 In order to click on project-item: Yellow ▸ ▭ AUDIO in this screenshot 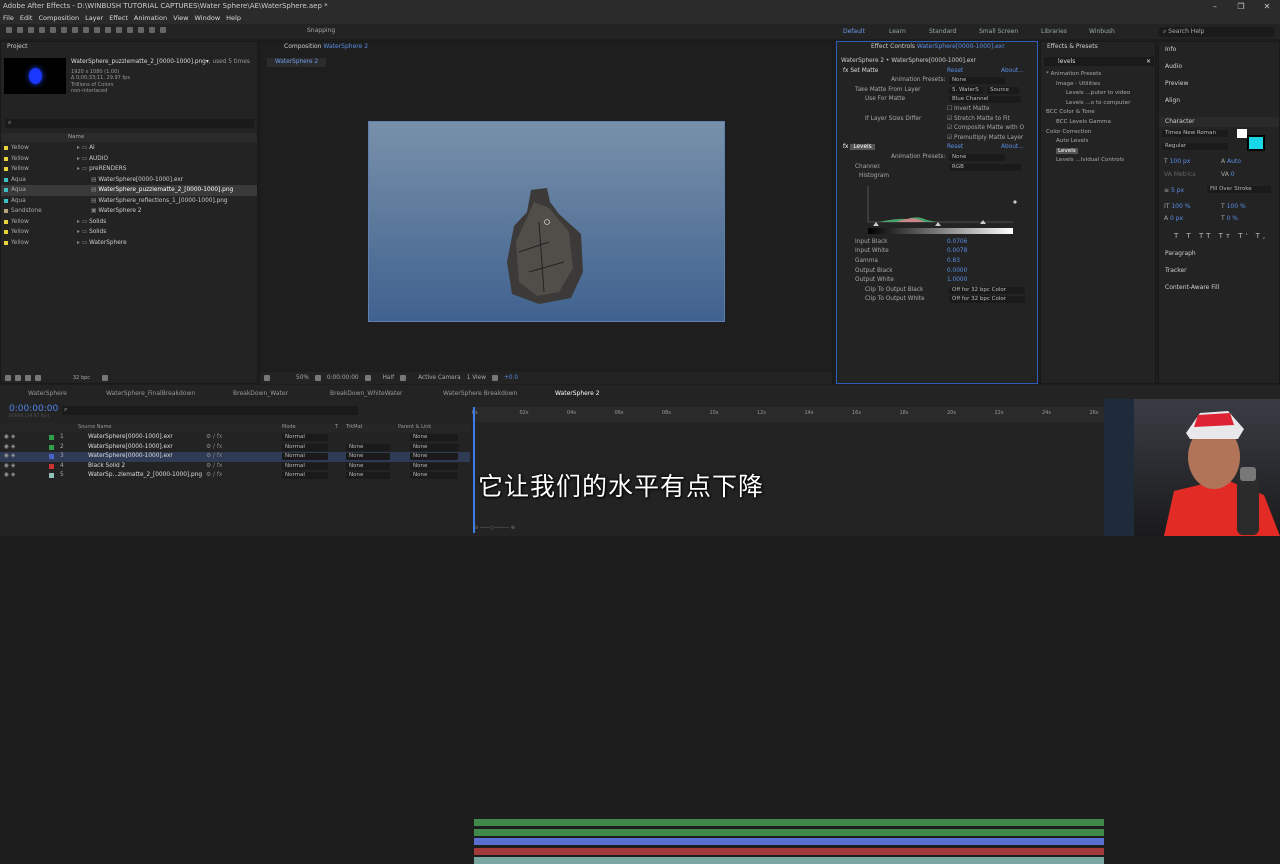, I will do `click(129, 159)`.